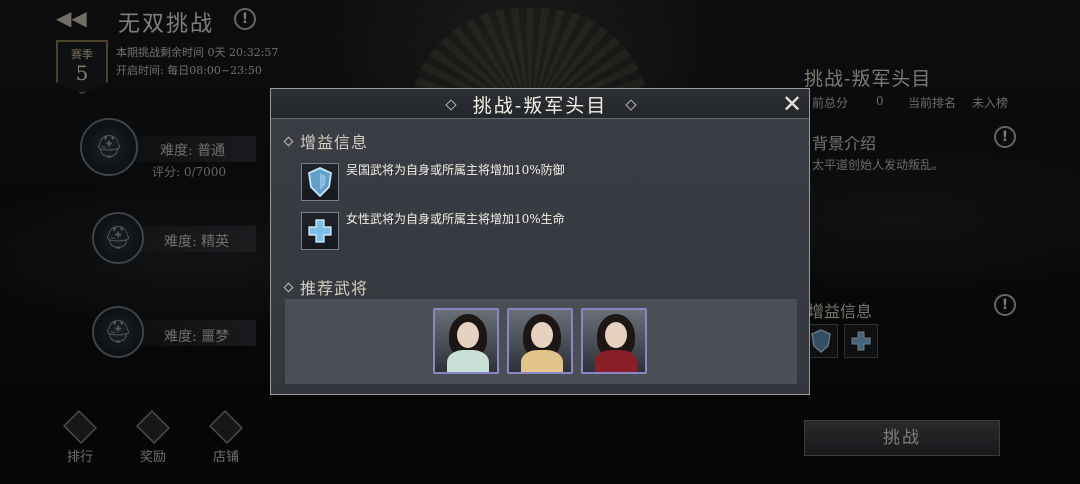 Image resolution: width=1080 pixels, height=484 pixels. I want to click on buff-section-heading: 增益信息, so click(326, 141).